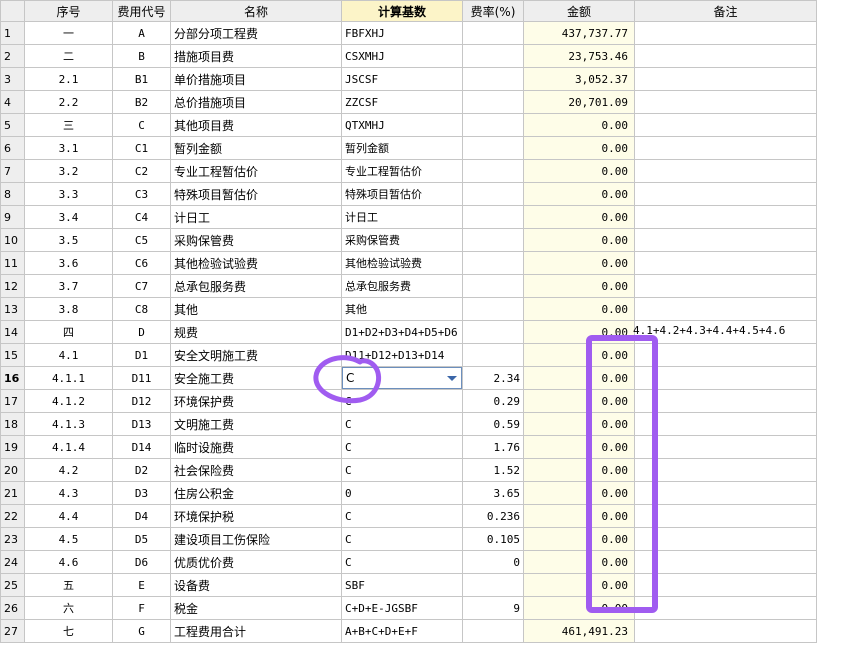 The image size is (844, 658). I want to click on table-row: 20 4.2 D2 社会保险费 C 1.52 0.00, so click(408, 470).